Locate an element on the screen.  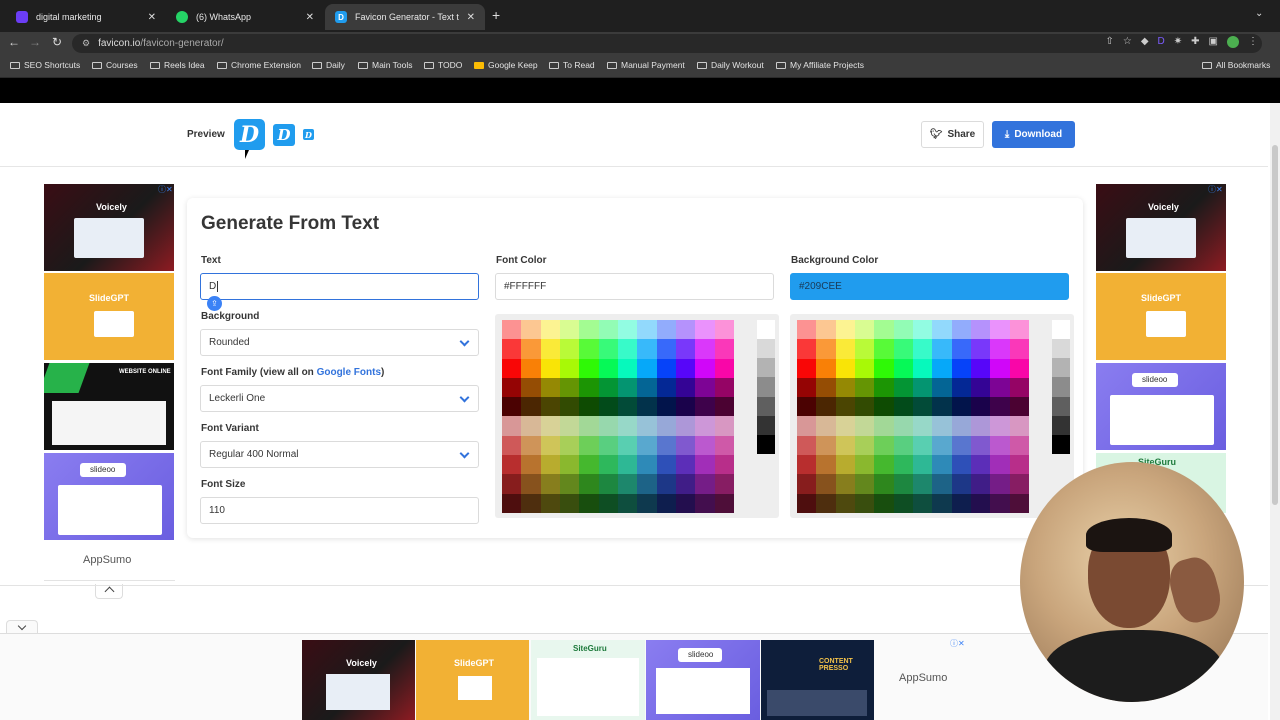
bookmark-item: Manual Payment is located at coordinates (646, 65).